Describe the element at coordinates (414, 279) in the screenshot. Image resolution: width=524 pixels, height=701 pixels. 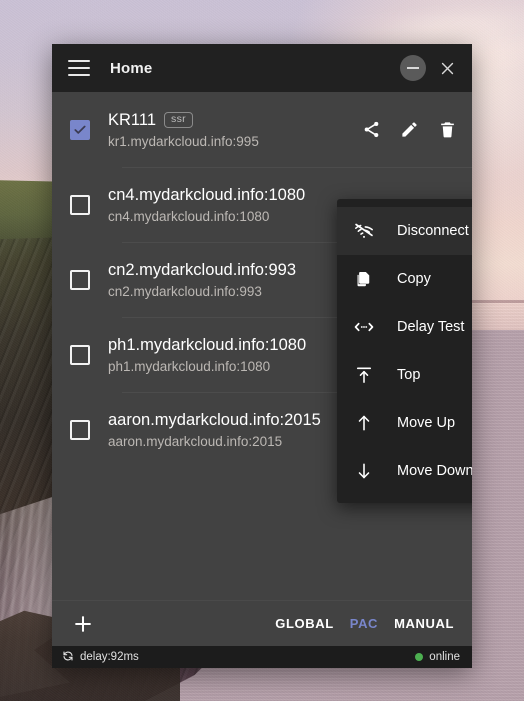
I see `menu-item-label: Copy` at that location.